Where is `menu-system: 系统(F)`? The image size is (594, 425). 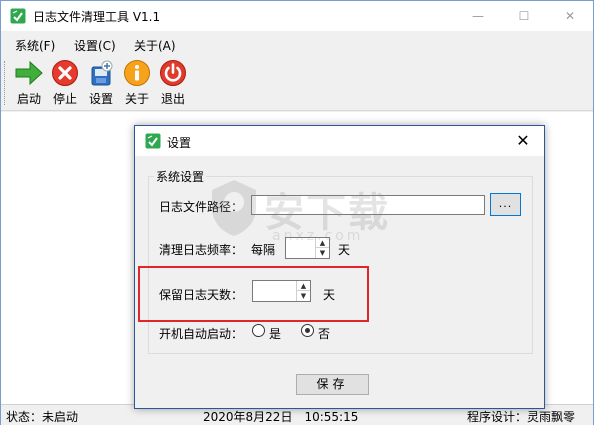
menu-system: 系统(F) is located at coordinates (35, 45).